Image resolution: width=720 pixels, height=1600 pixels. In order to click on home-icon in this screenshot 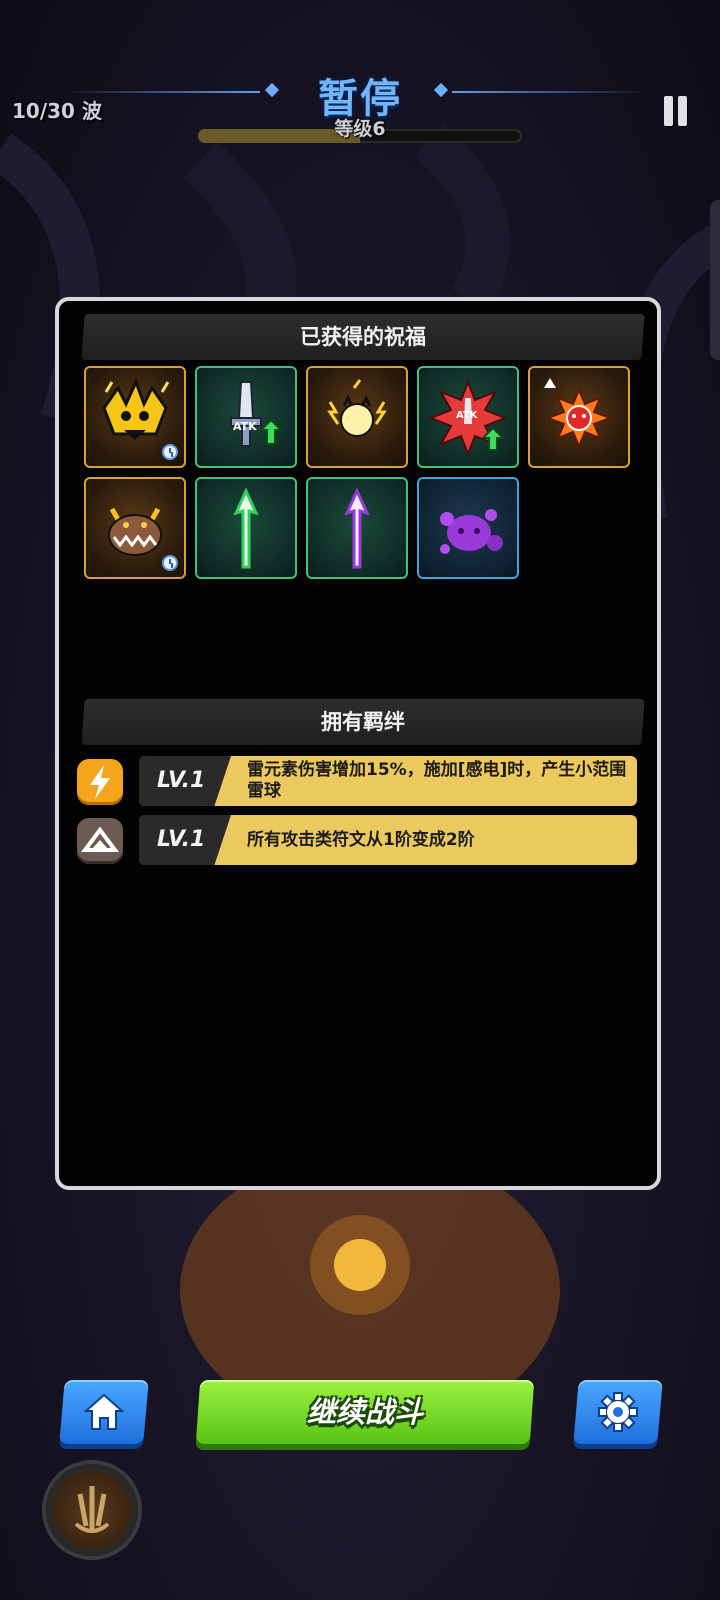, I will do `click(104, 1411)`.